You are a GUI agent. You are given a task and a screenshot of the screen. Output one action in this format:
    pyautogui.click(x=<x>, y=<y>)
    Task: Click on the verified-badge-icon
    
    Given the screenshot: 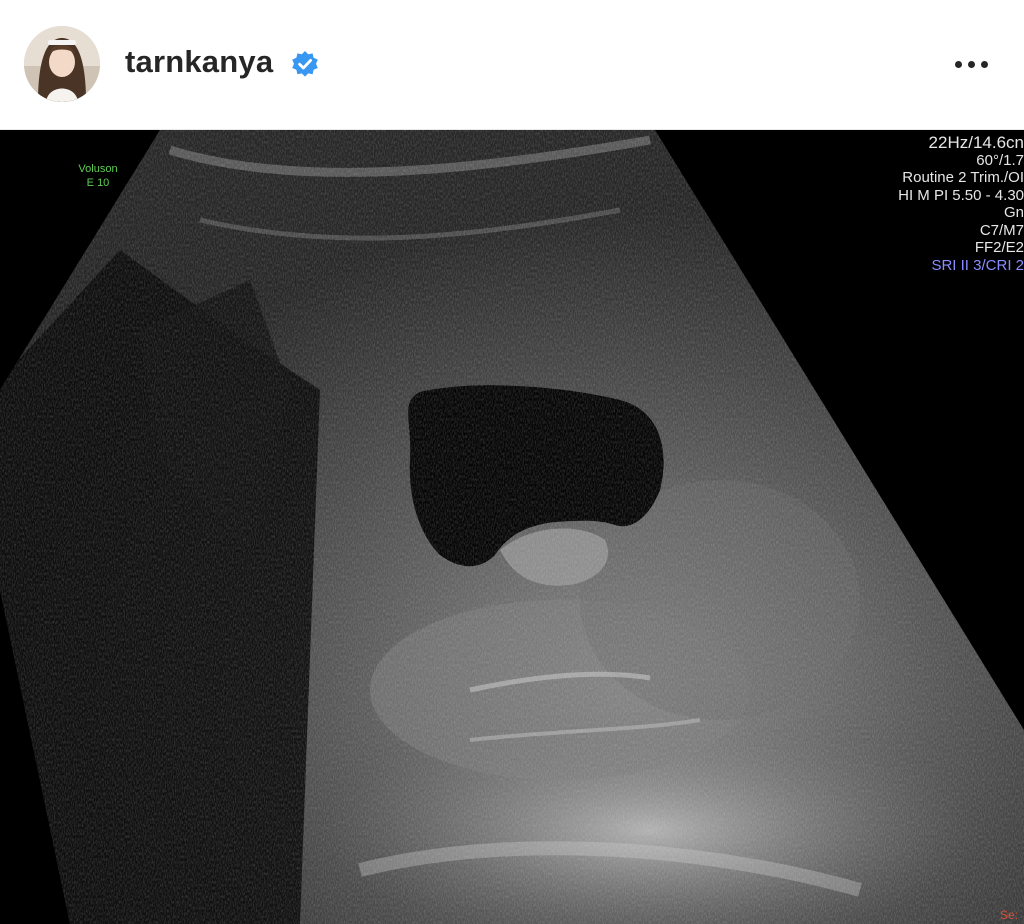 What is the action you would take?
    pyautogui.click(x=305, y=64)
    